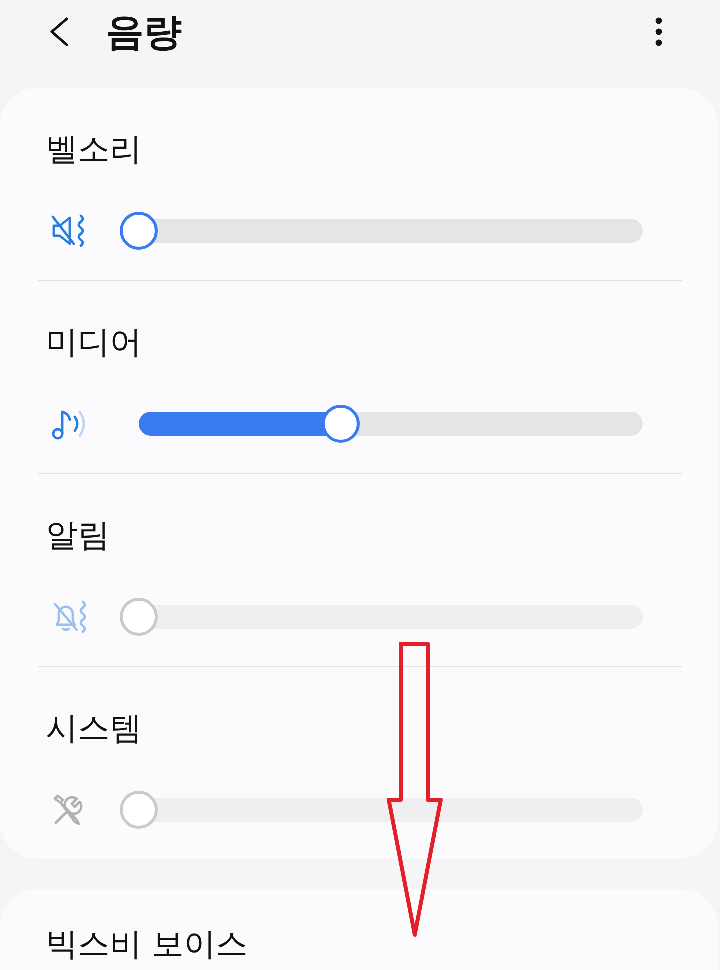  Describe the element at coordinates (78, 535) in the screenshot. I see `volume-label: 알림` at that location.